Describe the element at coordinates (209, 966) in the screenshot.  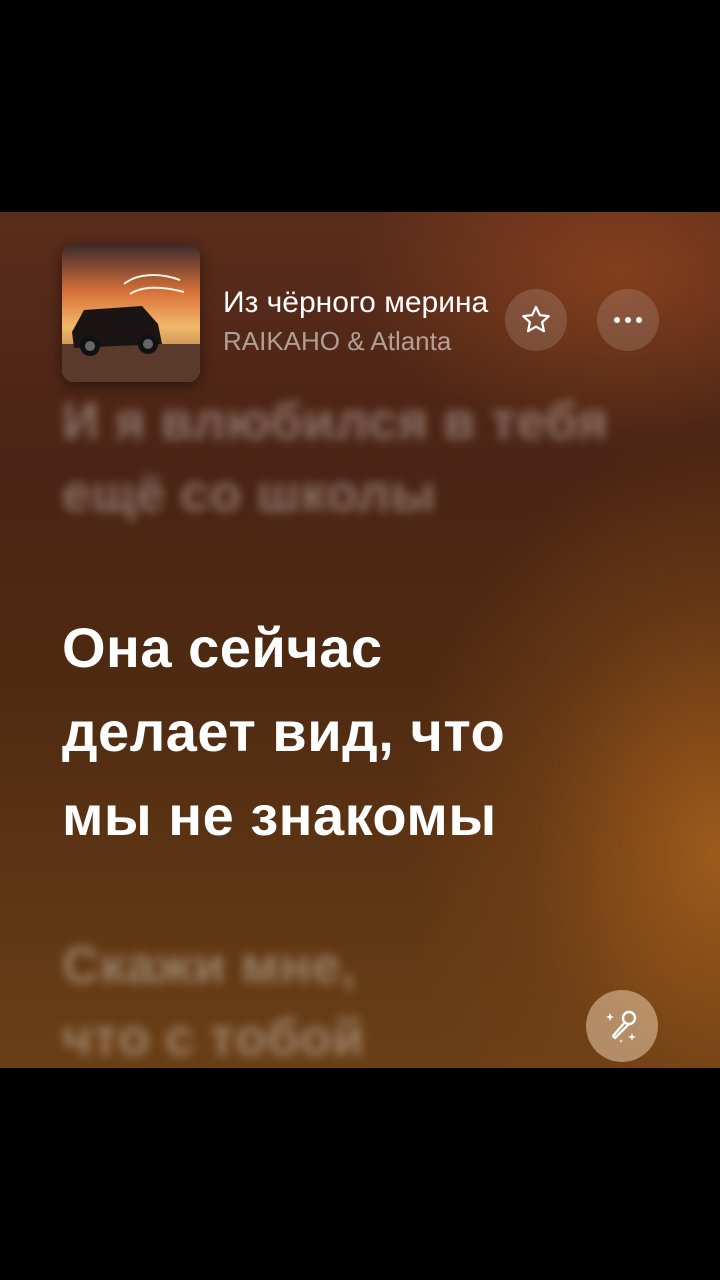
I see `lyric-line-next: Скажи мне,` at that location.